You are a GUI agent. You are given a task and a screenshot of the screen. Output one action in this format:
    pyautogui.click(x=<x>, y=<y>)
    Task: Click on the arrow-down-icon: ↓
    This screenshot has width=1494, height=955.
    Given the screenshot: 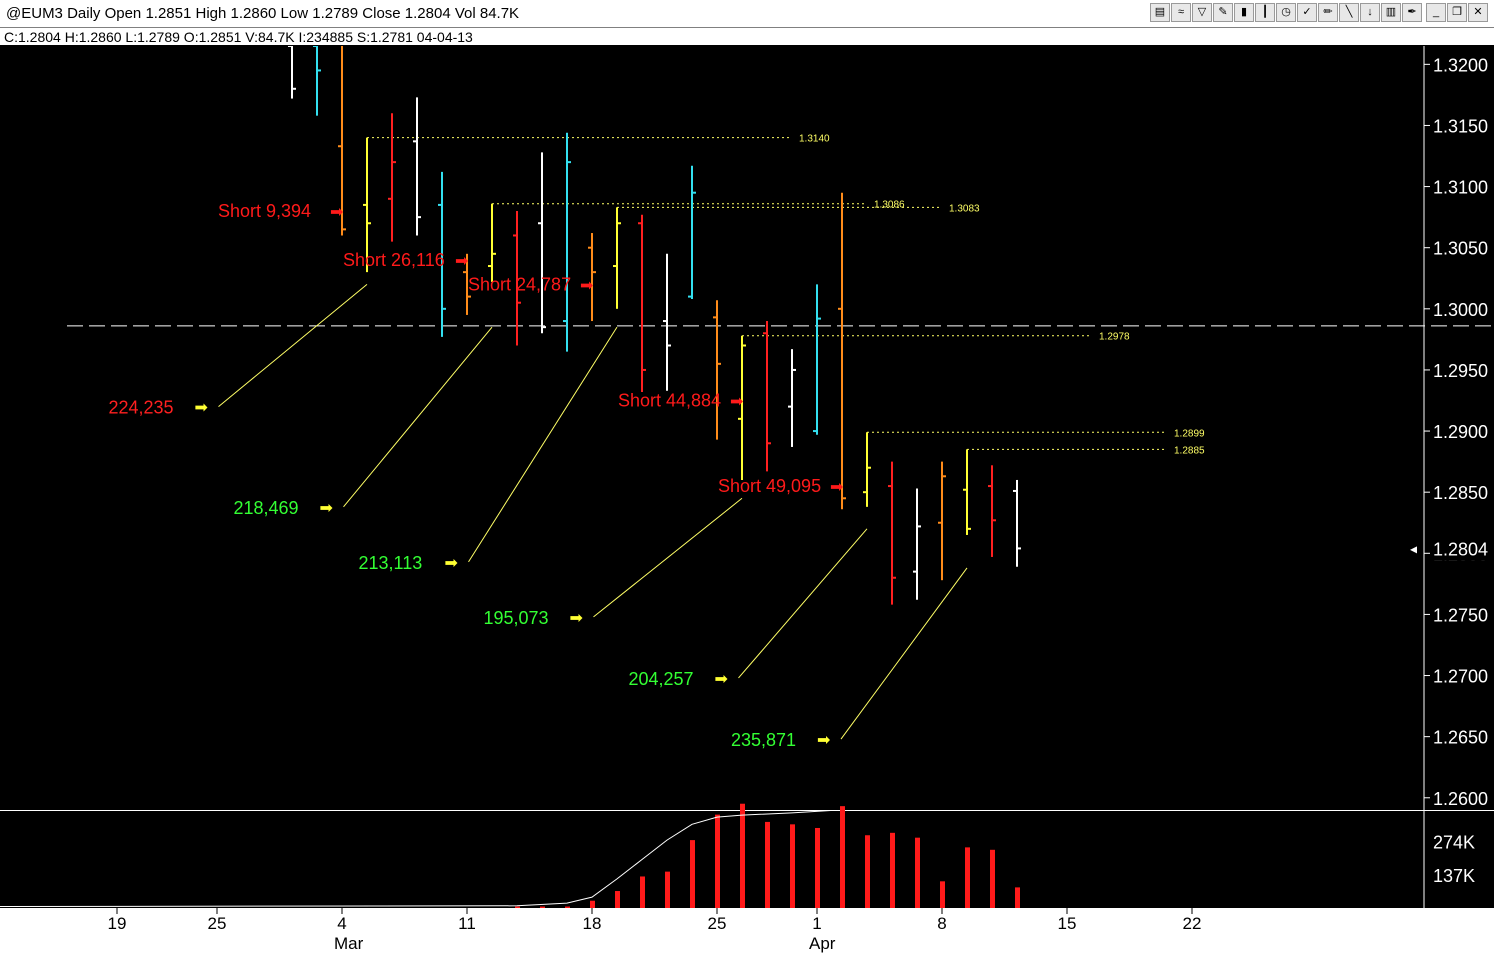 What is the action you would take?
    pyautogui.click(x=1370, y=12)
    